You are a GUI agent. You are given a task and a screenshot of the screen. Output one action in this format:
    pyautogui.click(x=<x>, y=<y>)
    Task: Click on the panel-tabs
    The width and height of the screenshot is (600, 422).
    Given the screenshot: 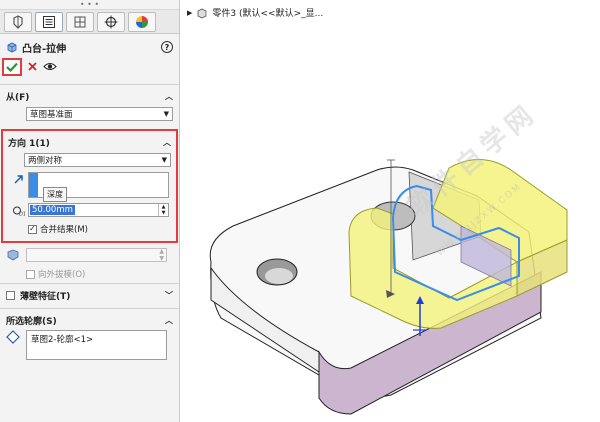 What is the action you would take?
    pyautogui.click(x=89, y=22)
    